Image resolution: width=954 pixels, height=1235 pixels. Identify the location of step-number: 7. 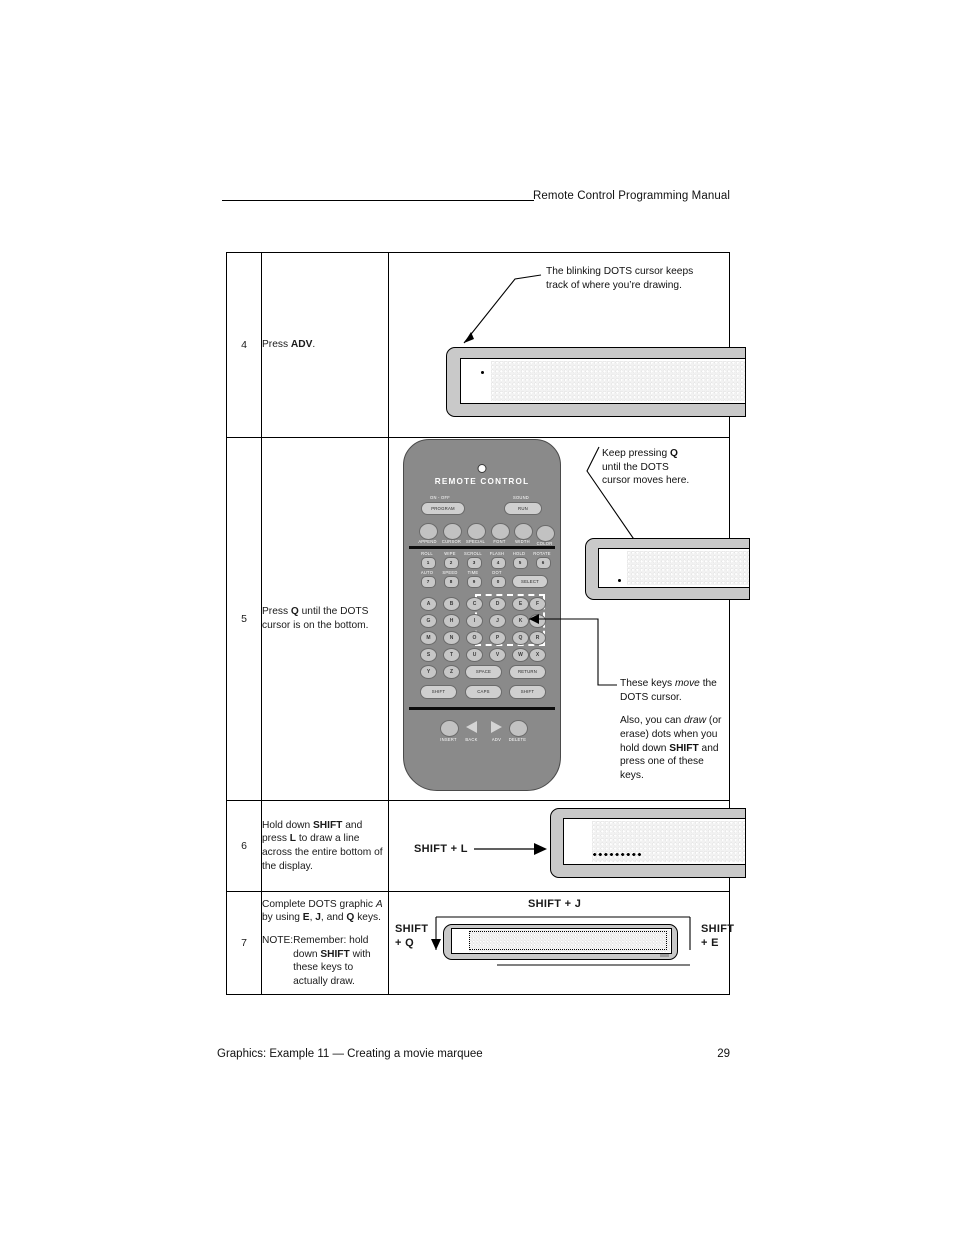
(244, 943).